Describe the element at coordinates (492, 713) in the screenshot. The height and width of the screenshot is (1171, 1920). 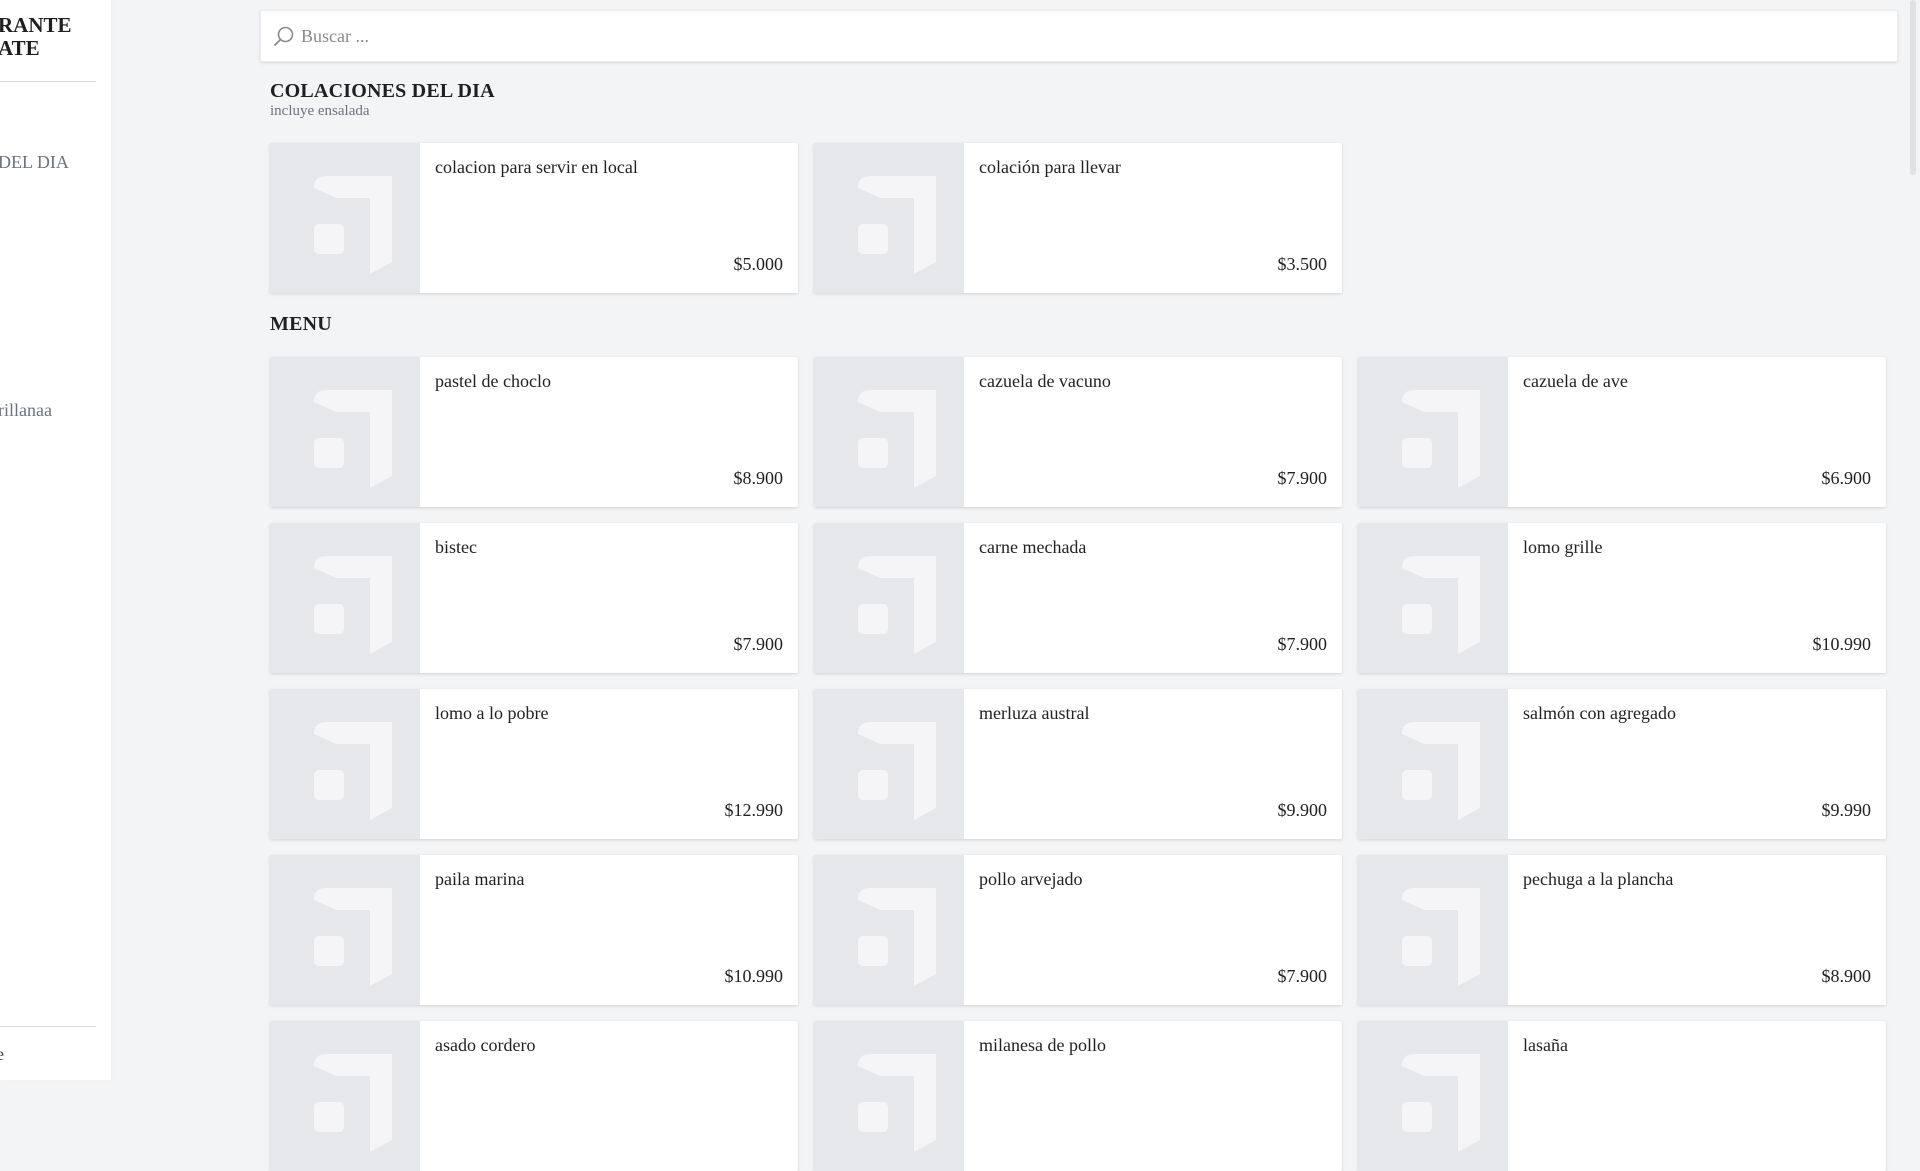
I see `product-name: lomo a lo pobre` at that location.